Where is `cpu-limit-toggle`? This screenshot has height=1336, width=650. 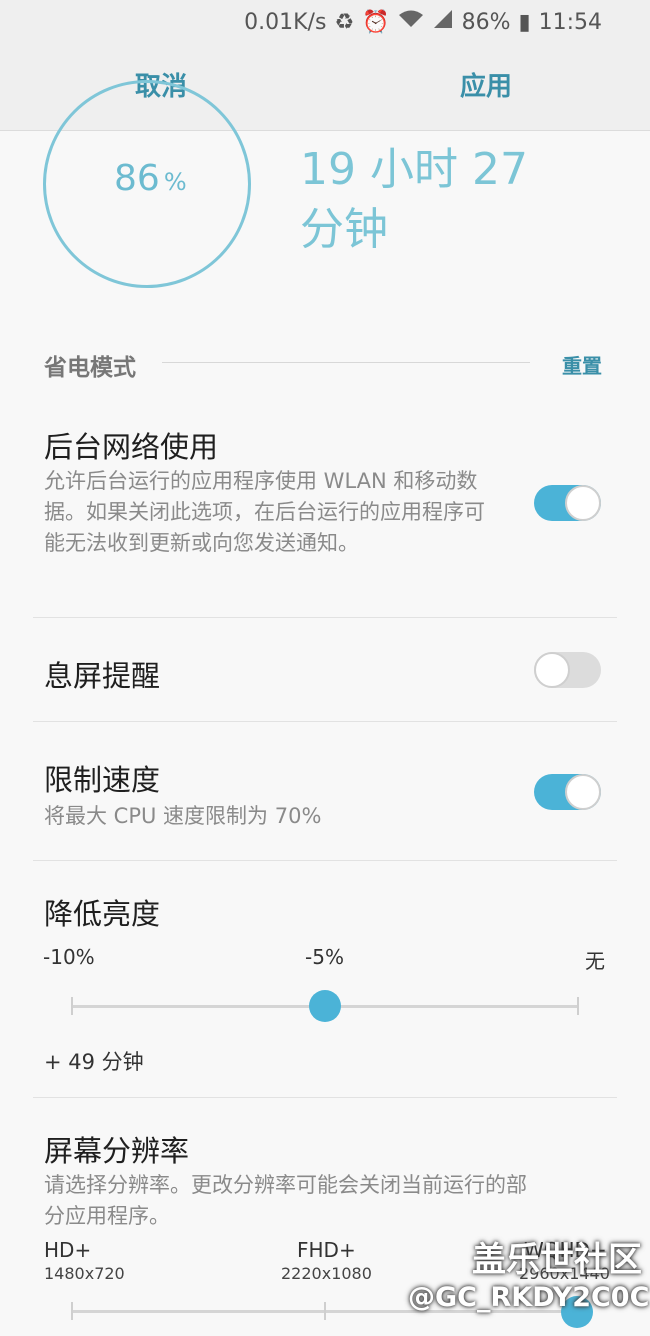
cpu-limit-toggle is located at coordinates (567, 792).